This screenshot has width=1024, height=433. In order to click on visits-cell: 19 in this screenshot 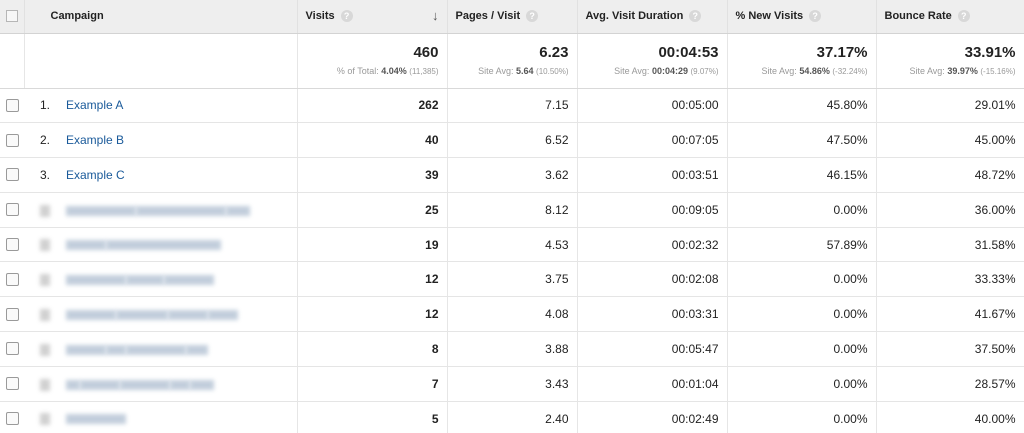, I will do `click(372, 245)`.